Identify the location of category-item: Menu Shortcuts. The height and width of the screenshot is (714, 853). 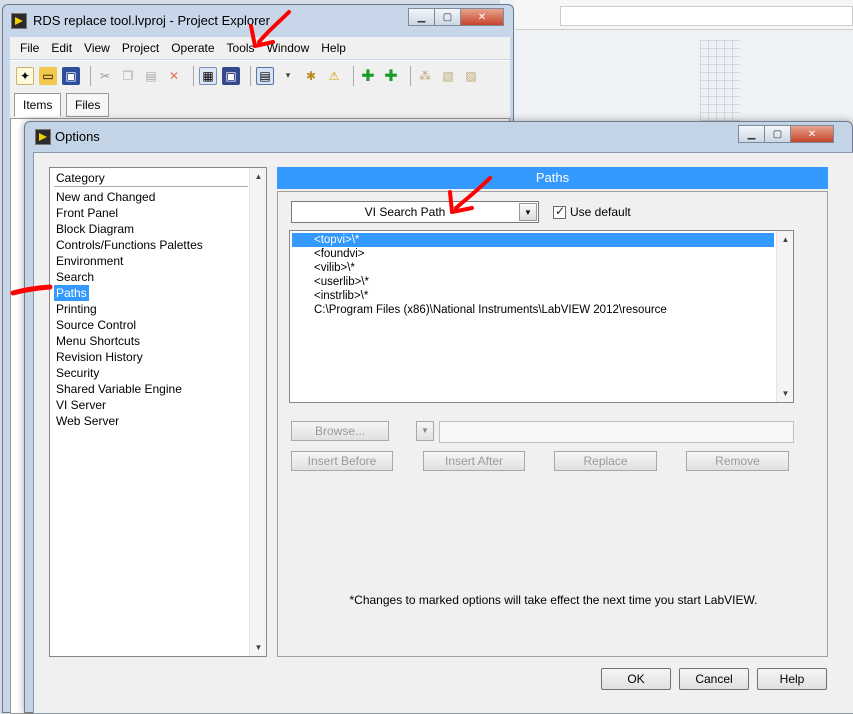
(151, 341).